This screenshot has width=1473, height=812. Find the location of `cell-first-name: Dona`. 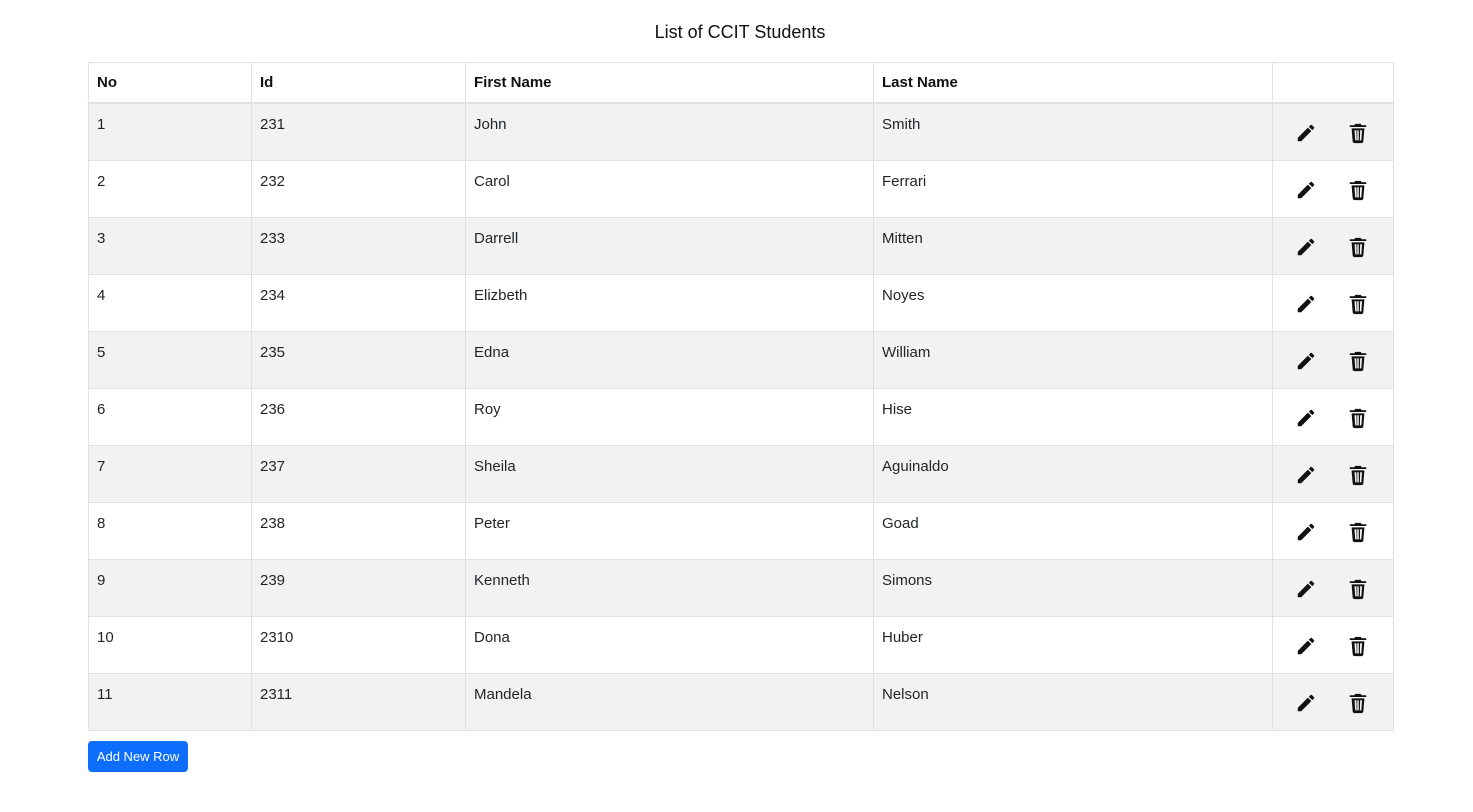

cell-first-name: Dona is located at coordinates (669, 644).